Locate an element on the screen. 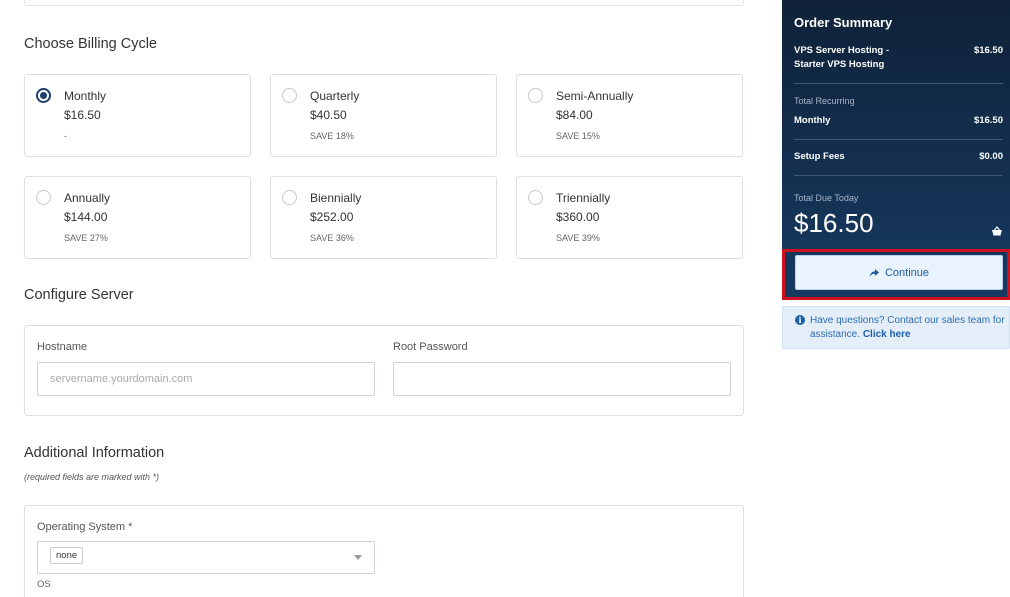  total-due-label: Total Due Today is located at coordinates (826, 198).